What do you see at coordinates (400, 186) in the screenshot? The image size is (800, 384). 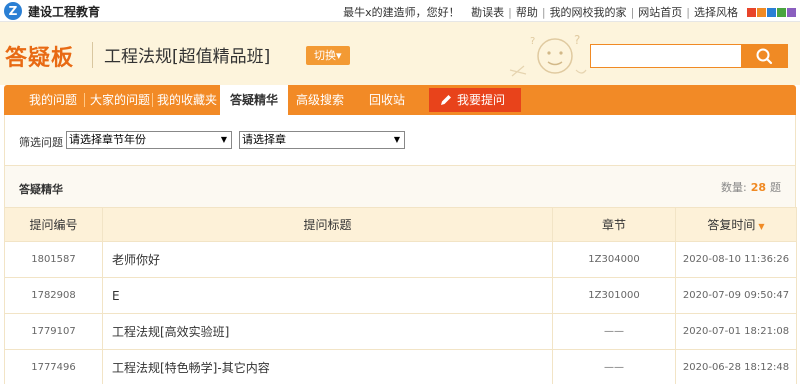 I see `list-header: 答疑精华 数量: 28 题` at bounding box center [400, 186].